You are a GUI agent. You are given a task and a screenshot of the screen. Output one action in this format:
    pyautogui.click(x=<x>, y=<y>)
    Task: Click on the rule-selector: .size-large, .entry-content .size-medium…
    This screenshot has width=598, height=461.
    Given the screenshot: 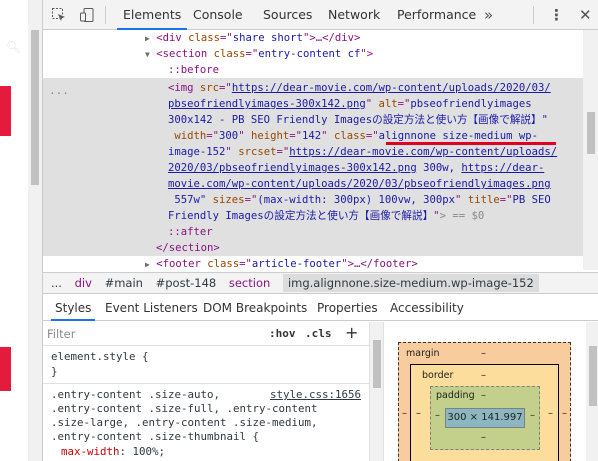 What is the action you would take?
    pyautogui.click(x=184, y=423)
    